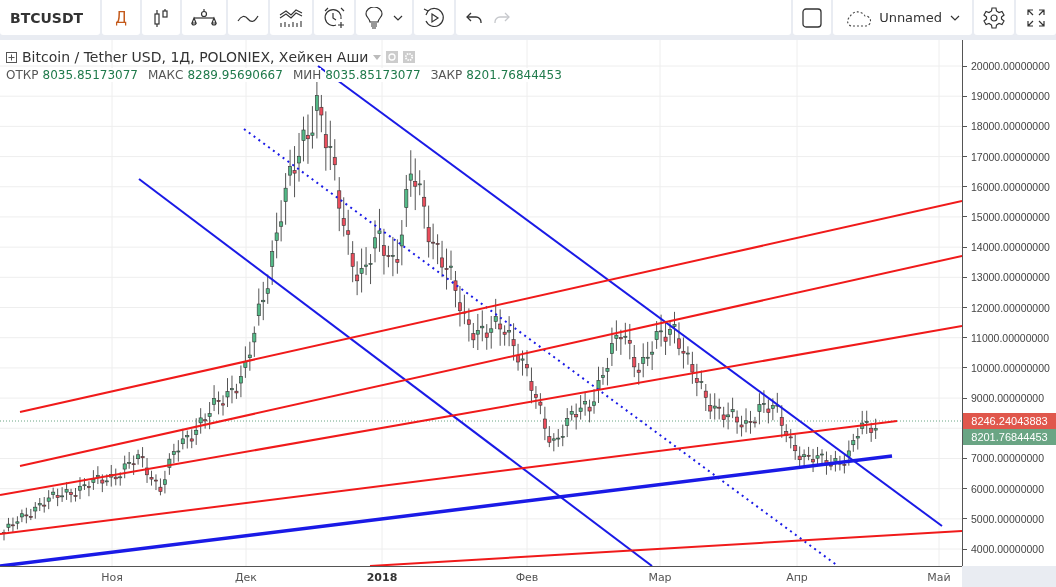 The image size is (1056, 587). What do you see at coordinates (112, 577) in the screenshot?
I see `time-label: Ноя` at bounding box center [112, 577].